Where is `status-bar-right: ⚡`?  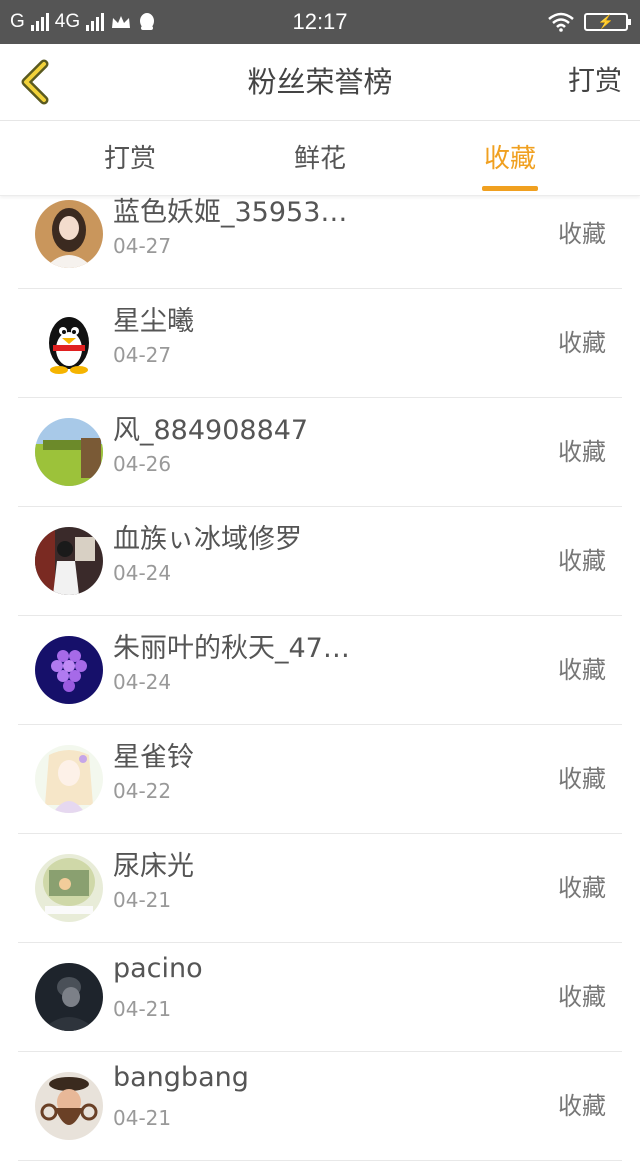 status-bar-right: ⚡ is located at coordinates (589, 22).